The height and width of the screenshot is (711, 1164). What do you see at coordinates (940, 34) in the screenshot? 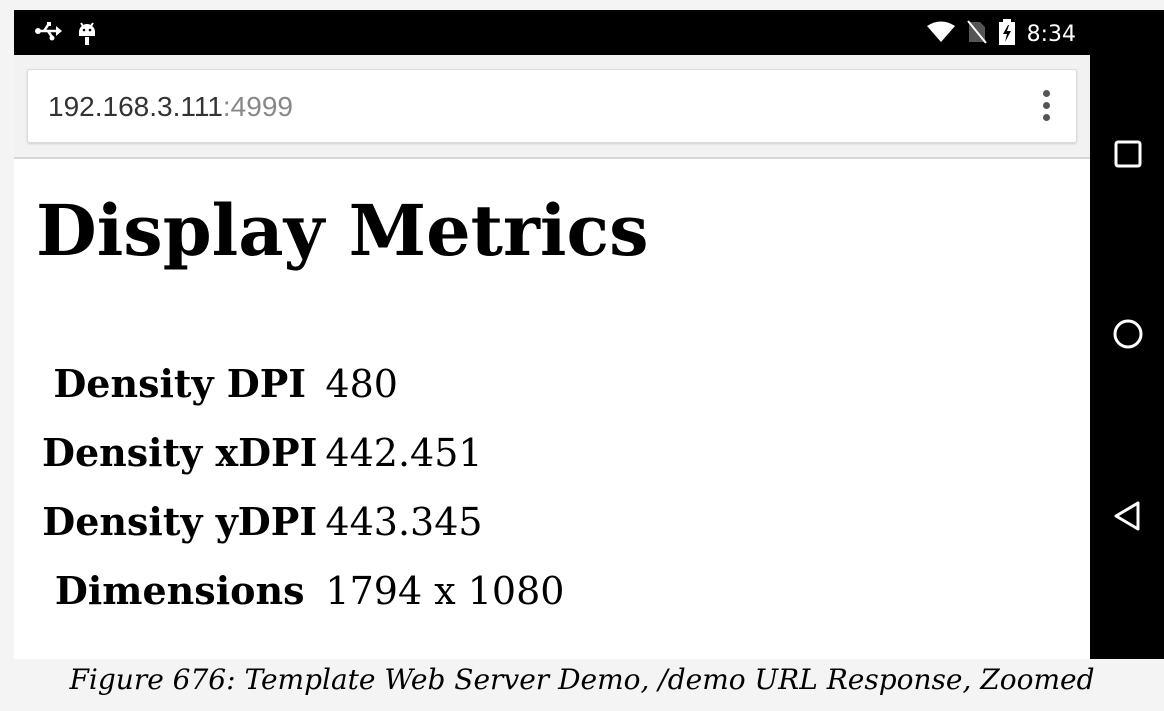
I see `wifi-icon` at bounding box center [940, 34].